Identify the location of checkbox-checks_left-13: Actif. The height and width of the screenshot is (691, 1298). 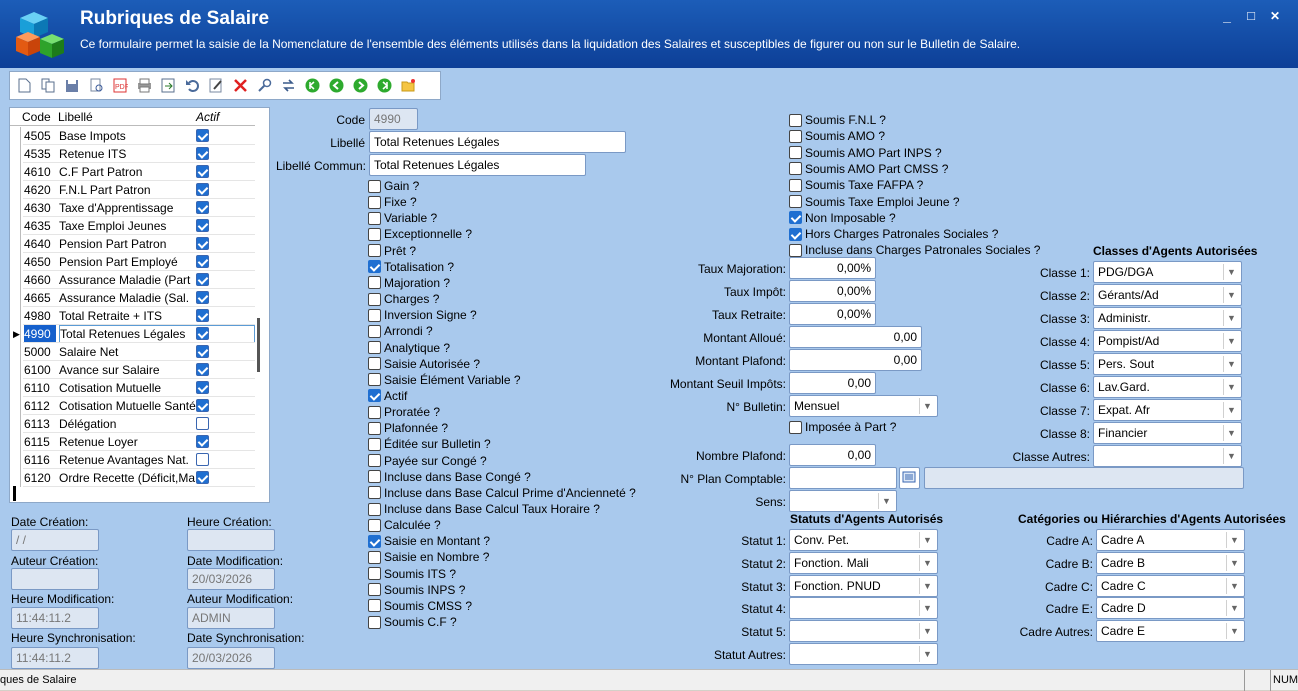
(387, 396).